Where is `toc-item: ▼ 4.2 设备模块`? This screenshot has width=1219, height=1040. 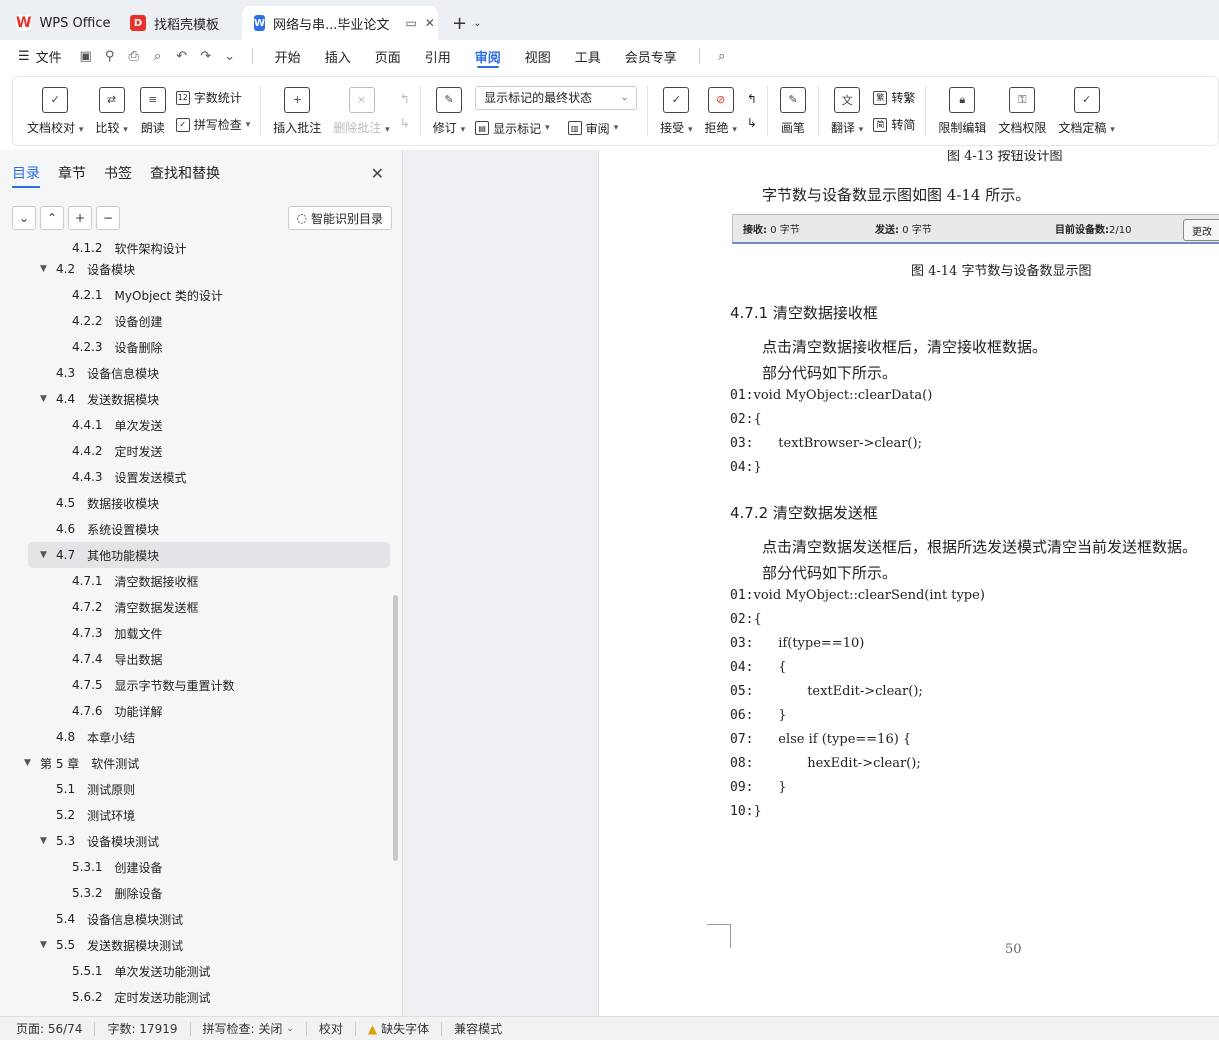
toc-item: ▼ 4.2 设备模块 is located at coordinates (197, 269).